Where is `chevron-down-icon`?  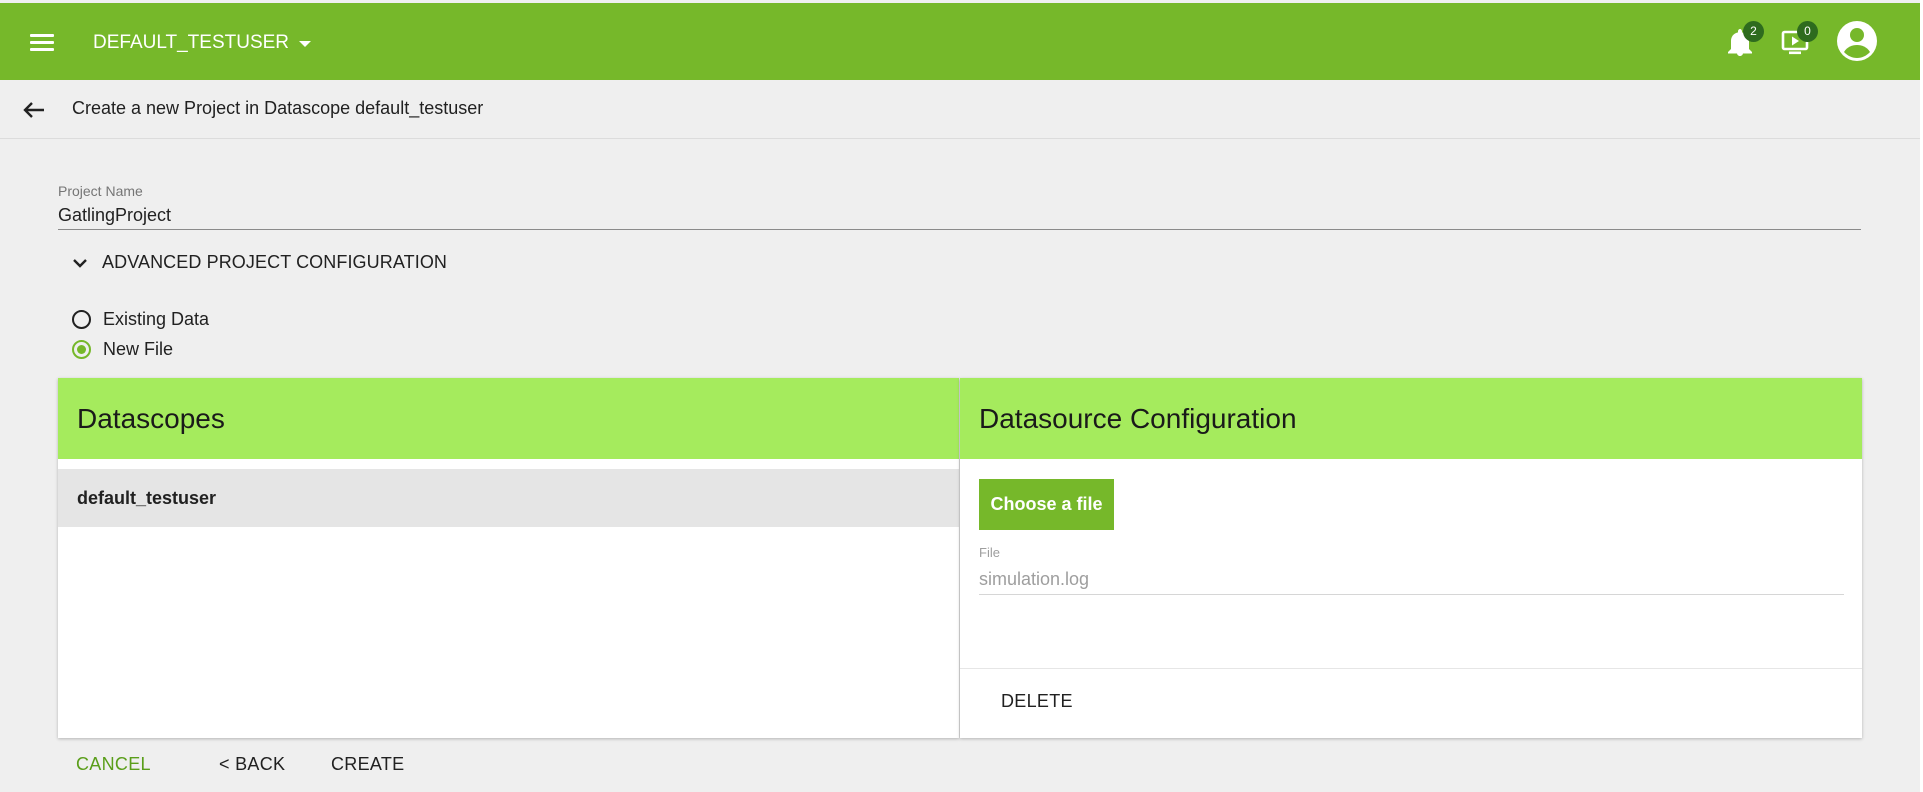 chevron-down-icon is located at coordinates (80, 263).